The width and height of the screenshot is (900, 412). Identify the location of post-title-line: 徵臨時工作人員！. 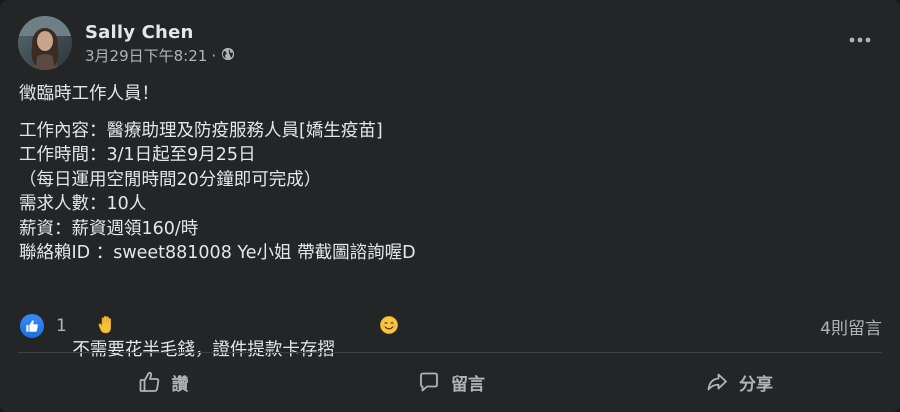
(89, 94).